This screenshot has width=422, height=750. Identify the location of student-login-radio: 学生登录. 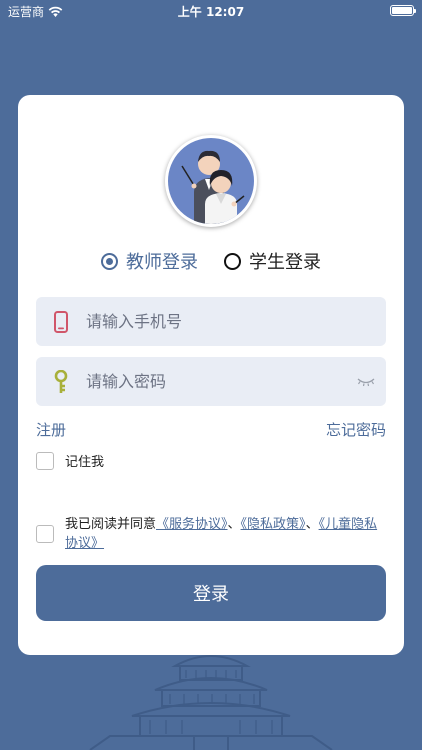
(272, 261).